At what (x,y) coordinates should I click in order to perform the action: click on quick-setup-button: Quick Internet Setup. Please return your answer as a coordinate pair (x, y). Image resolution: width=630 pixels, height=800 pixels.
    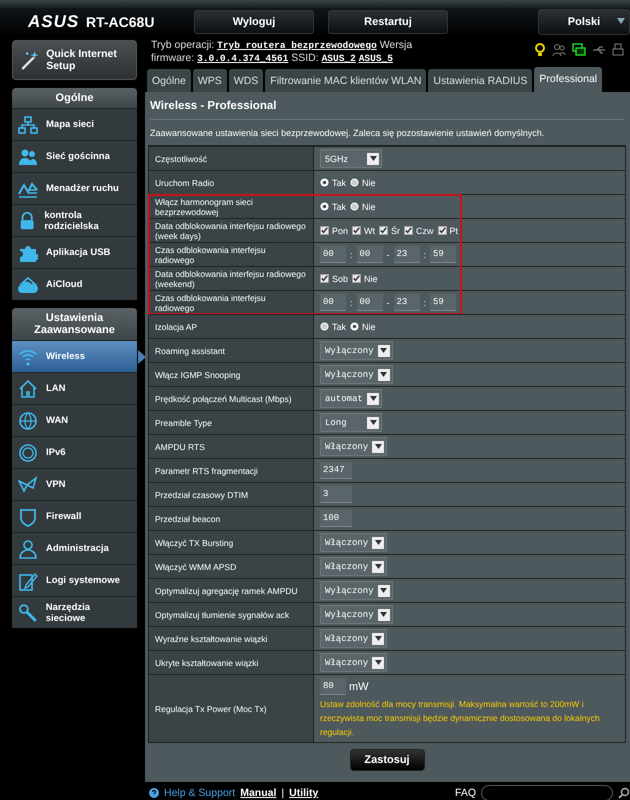
    Looking at the image, I should click on (74, 60).